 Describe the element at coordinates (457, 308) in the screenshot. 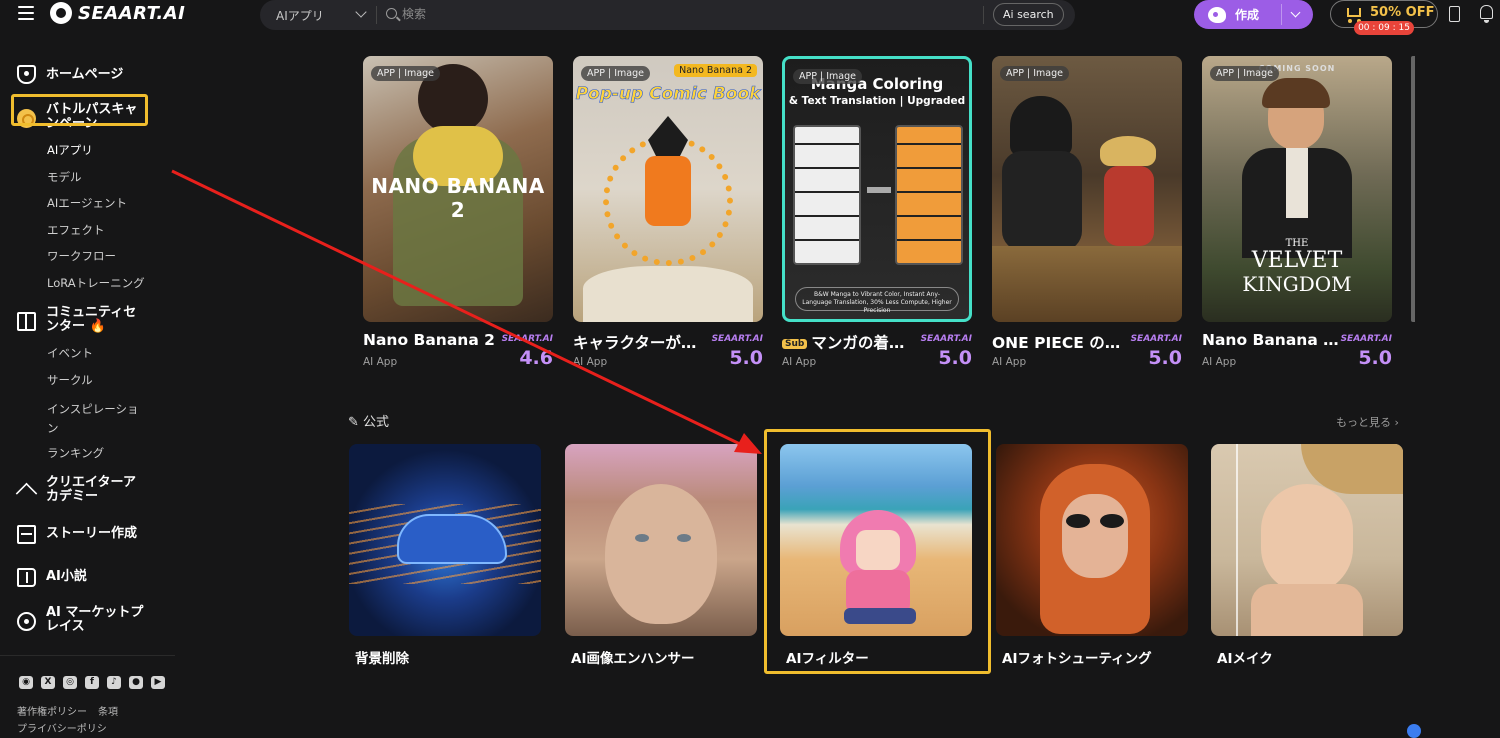

I see `arrow-line` at that location.